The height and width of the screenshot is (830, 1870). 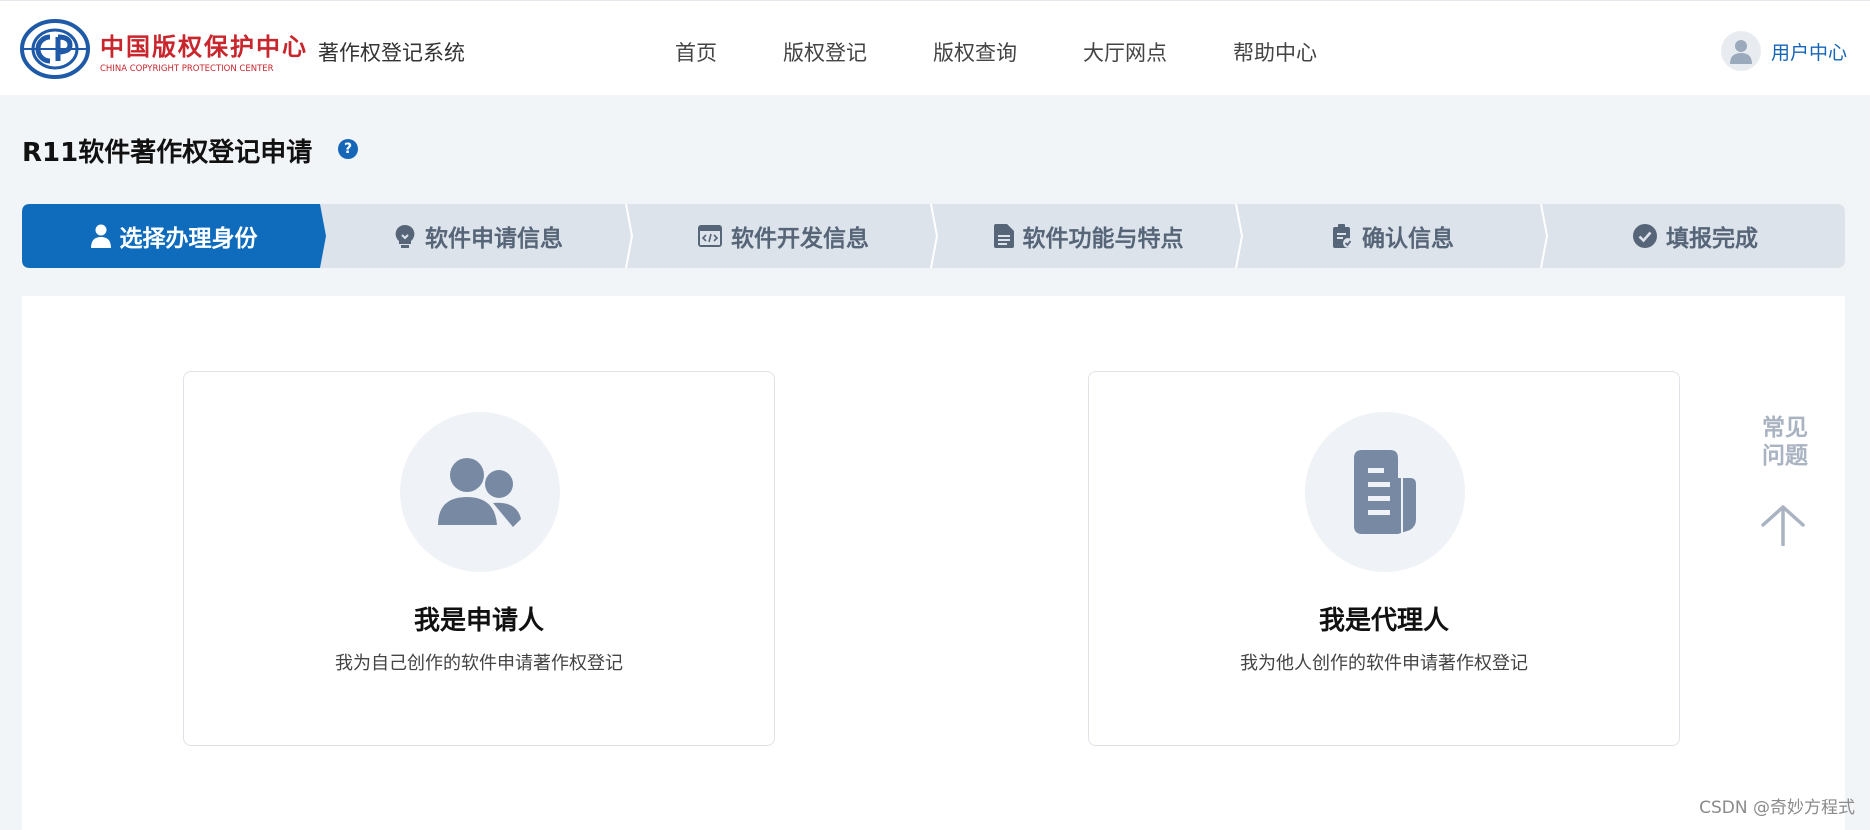 I want to click on nav-help-center: 帮助中心, so click(x=1275, y=52).